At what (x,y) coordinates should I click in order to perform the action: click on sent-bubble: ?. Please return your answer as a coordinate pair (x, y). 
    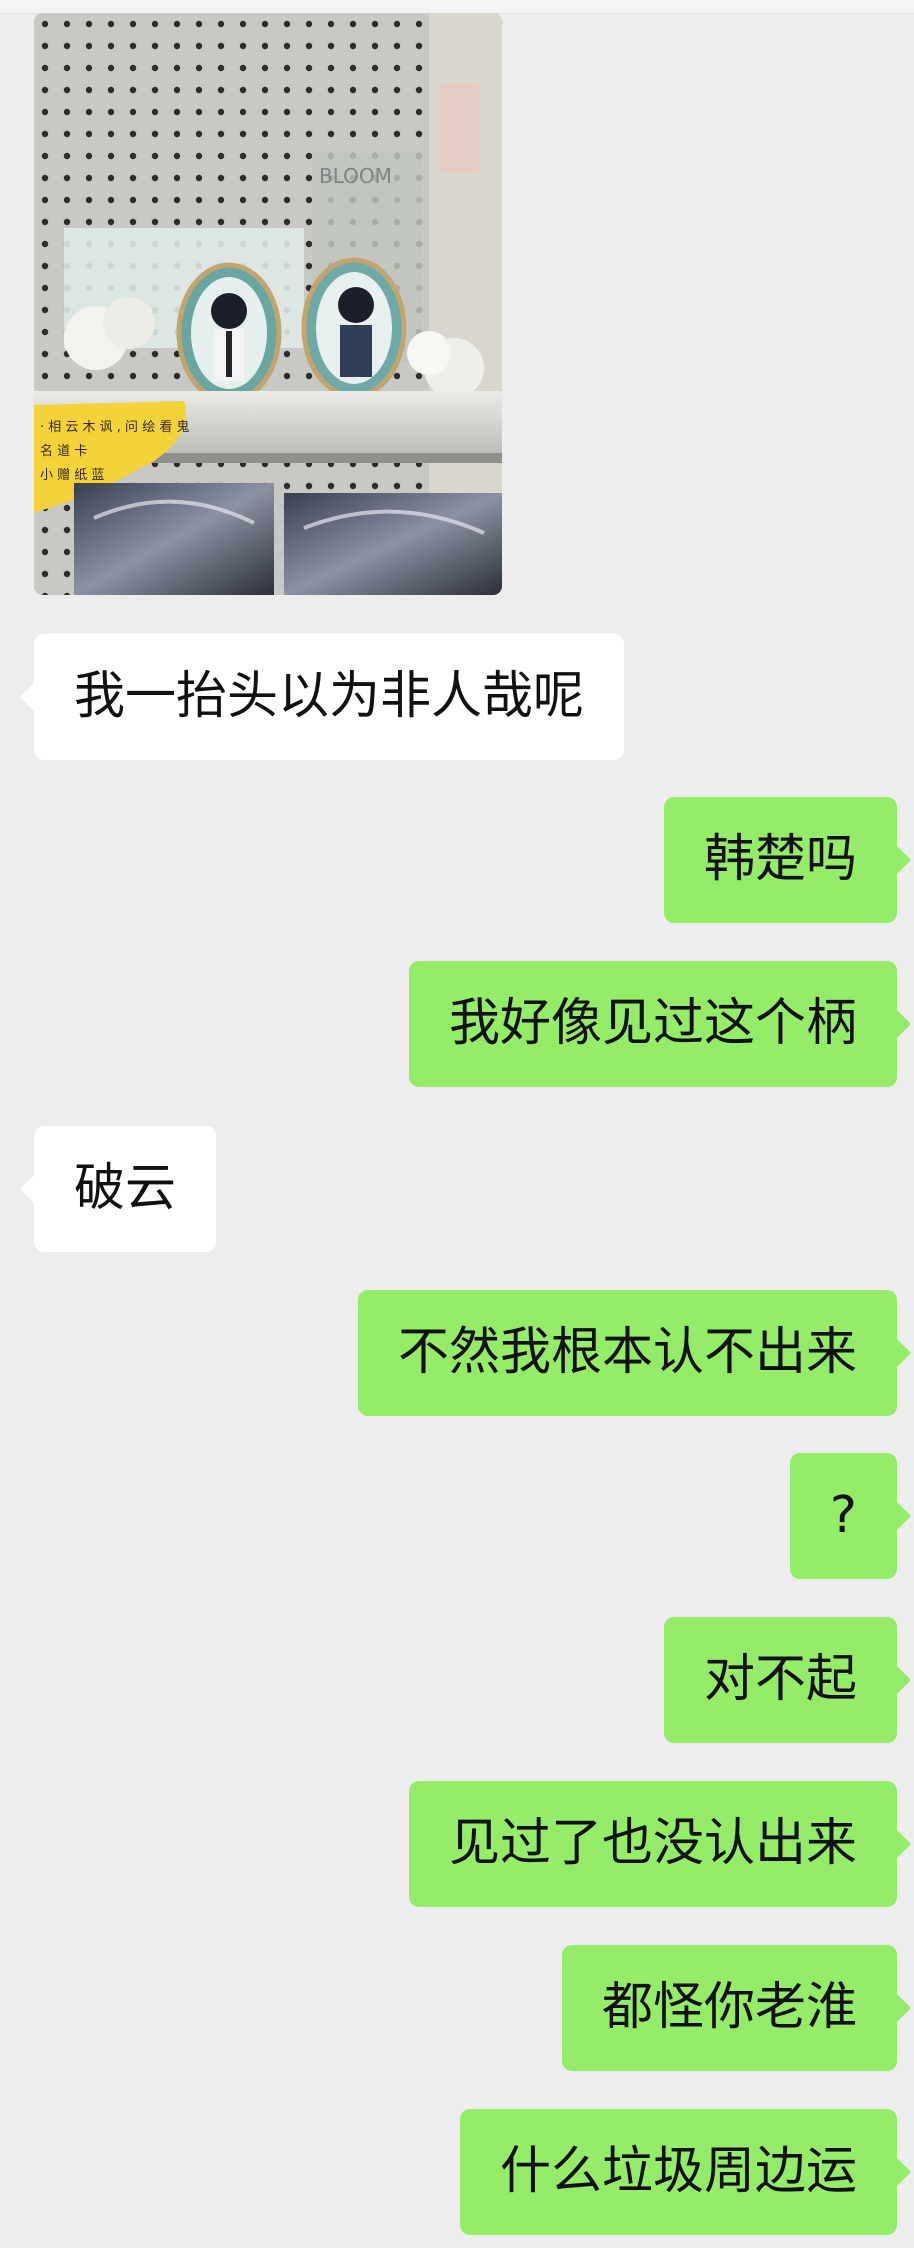
    Looking at the image, I should click on (850, 1516).